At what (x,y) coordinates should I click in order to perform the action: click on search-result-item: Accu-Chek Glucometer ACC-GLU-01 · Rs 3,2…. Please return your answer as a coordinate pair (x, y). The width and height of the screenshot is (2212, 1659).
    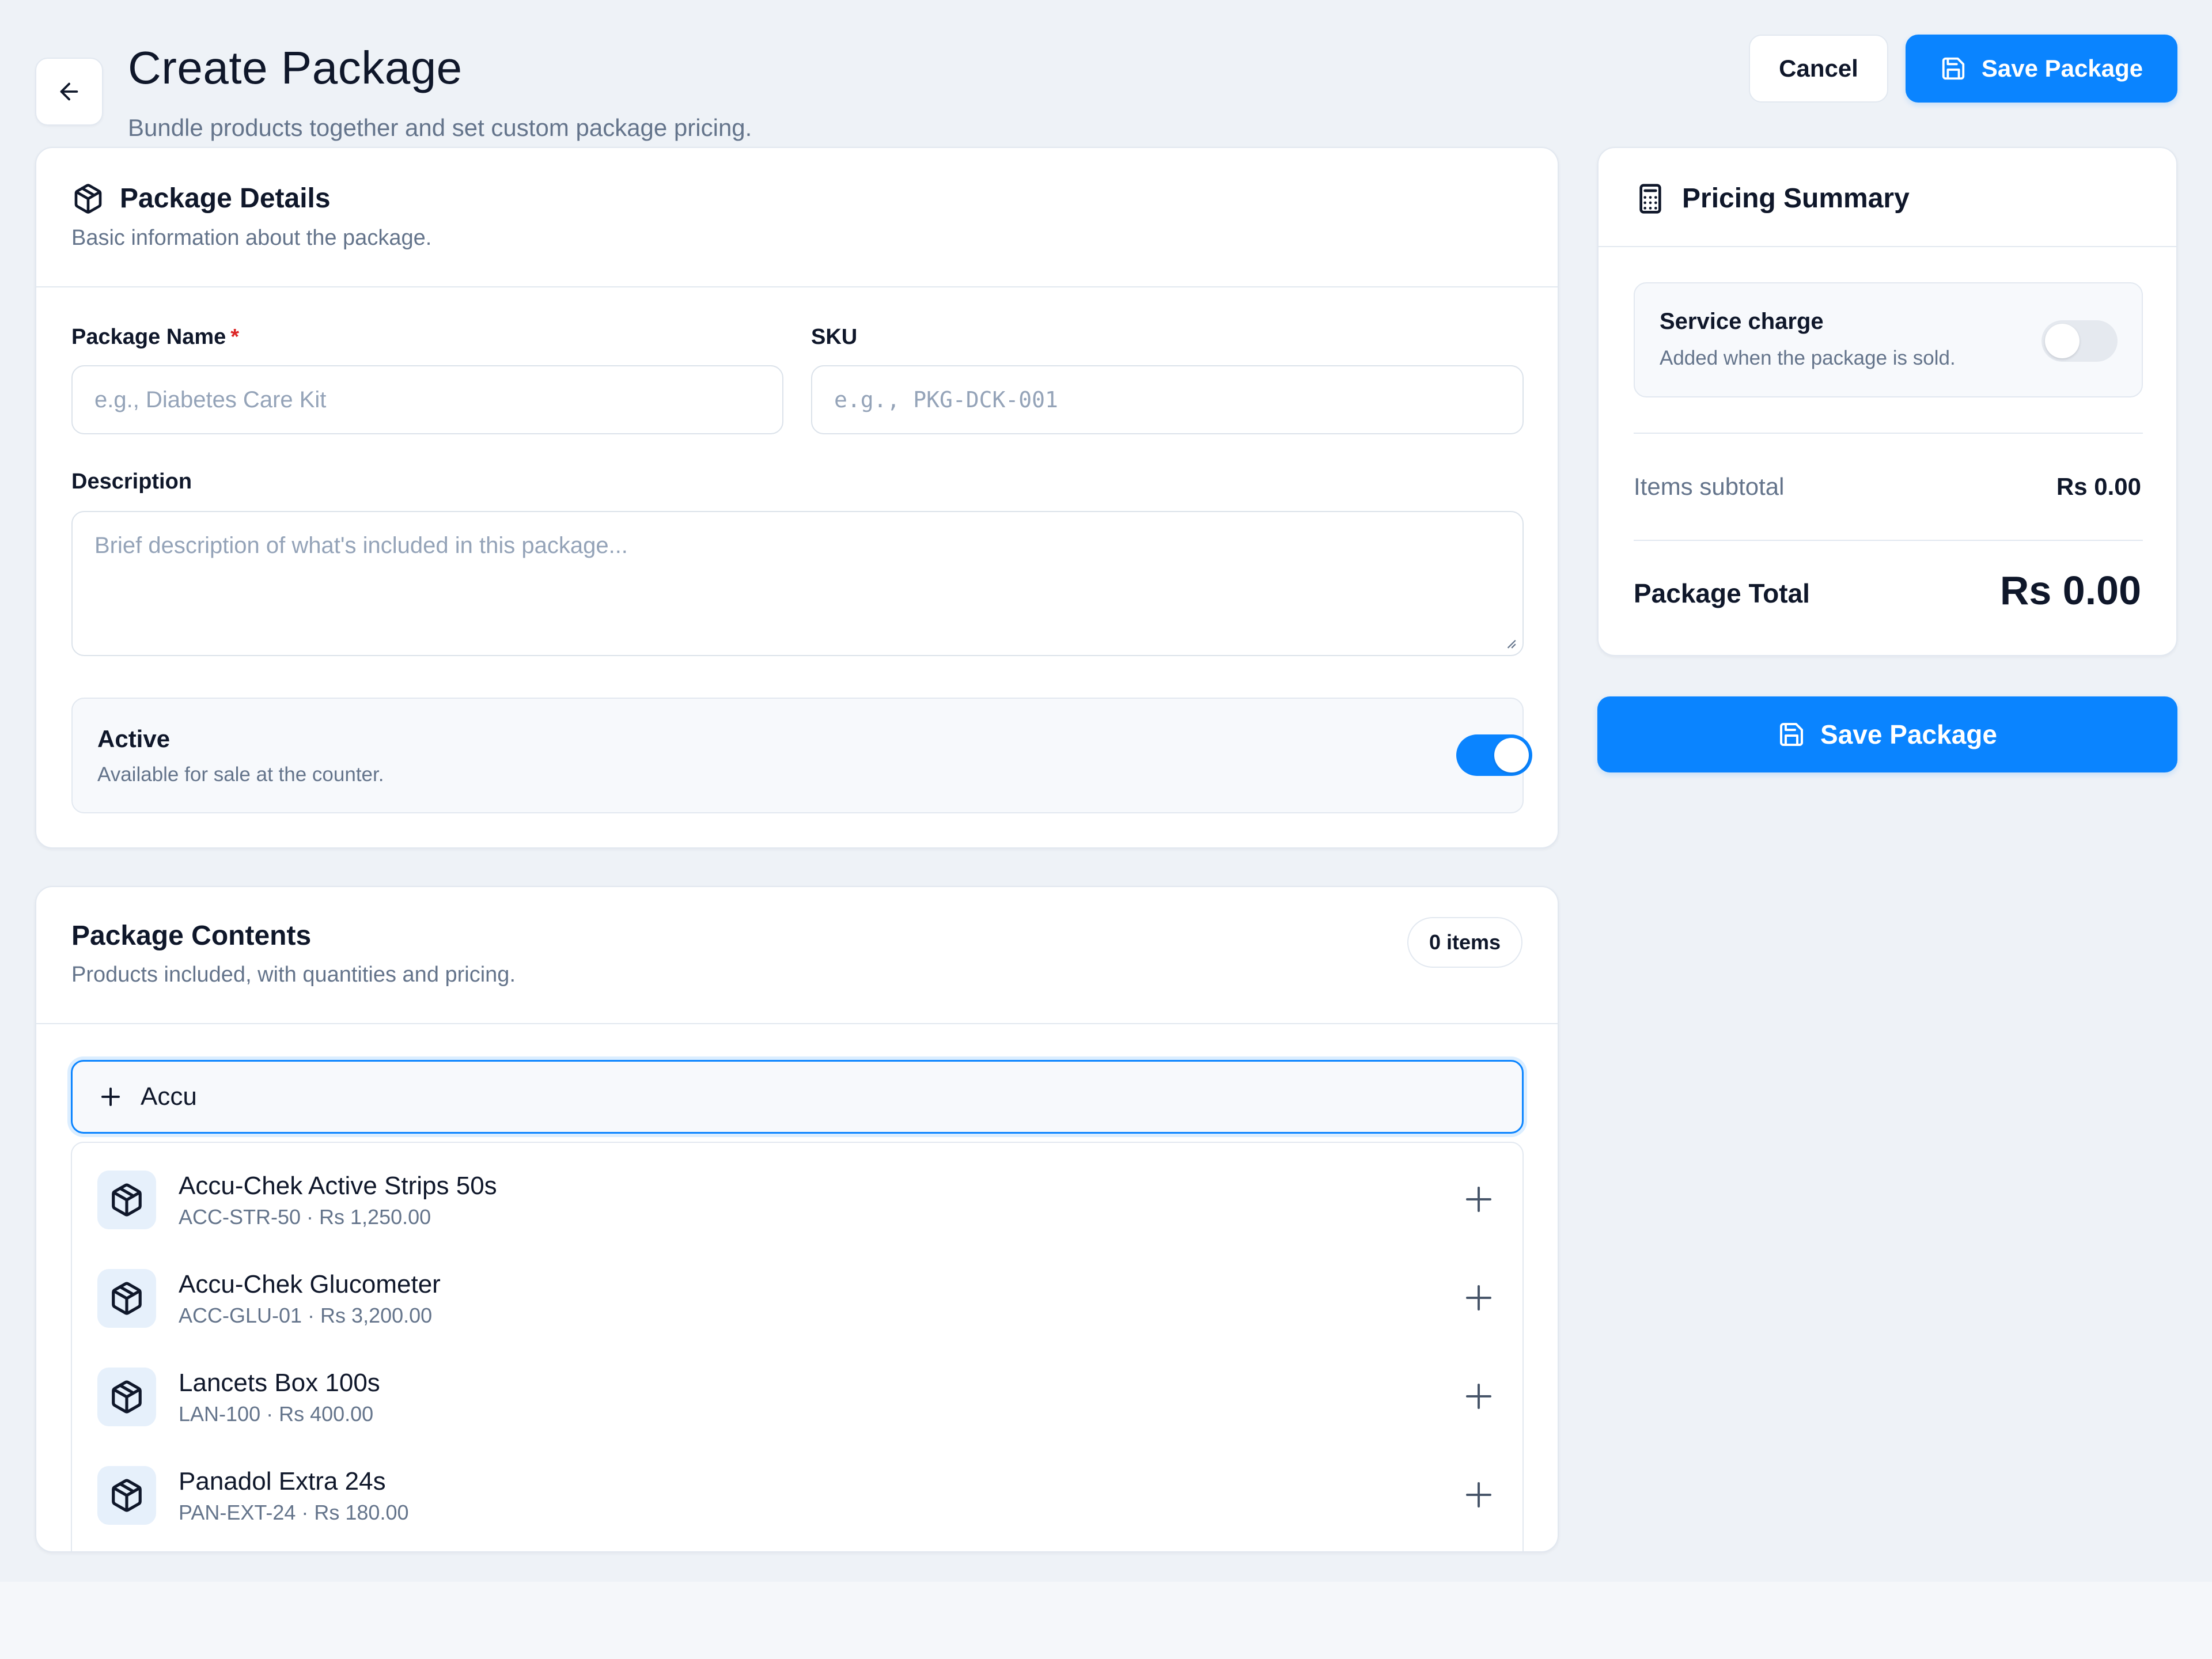
    Looking at the image, I should click on (797, 1290).